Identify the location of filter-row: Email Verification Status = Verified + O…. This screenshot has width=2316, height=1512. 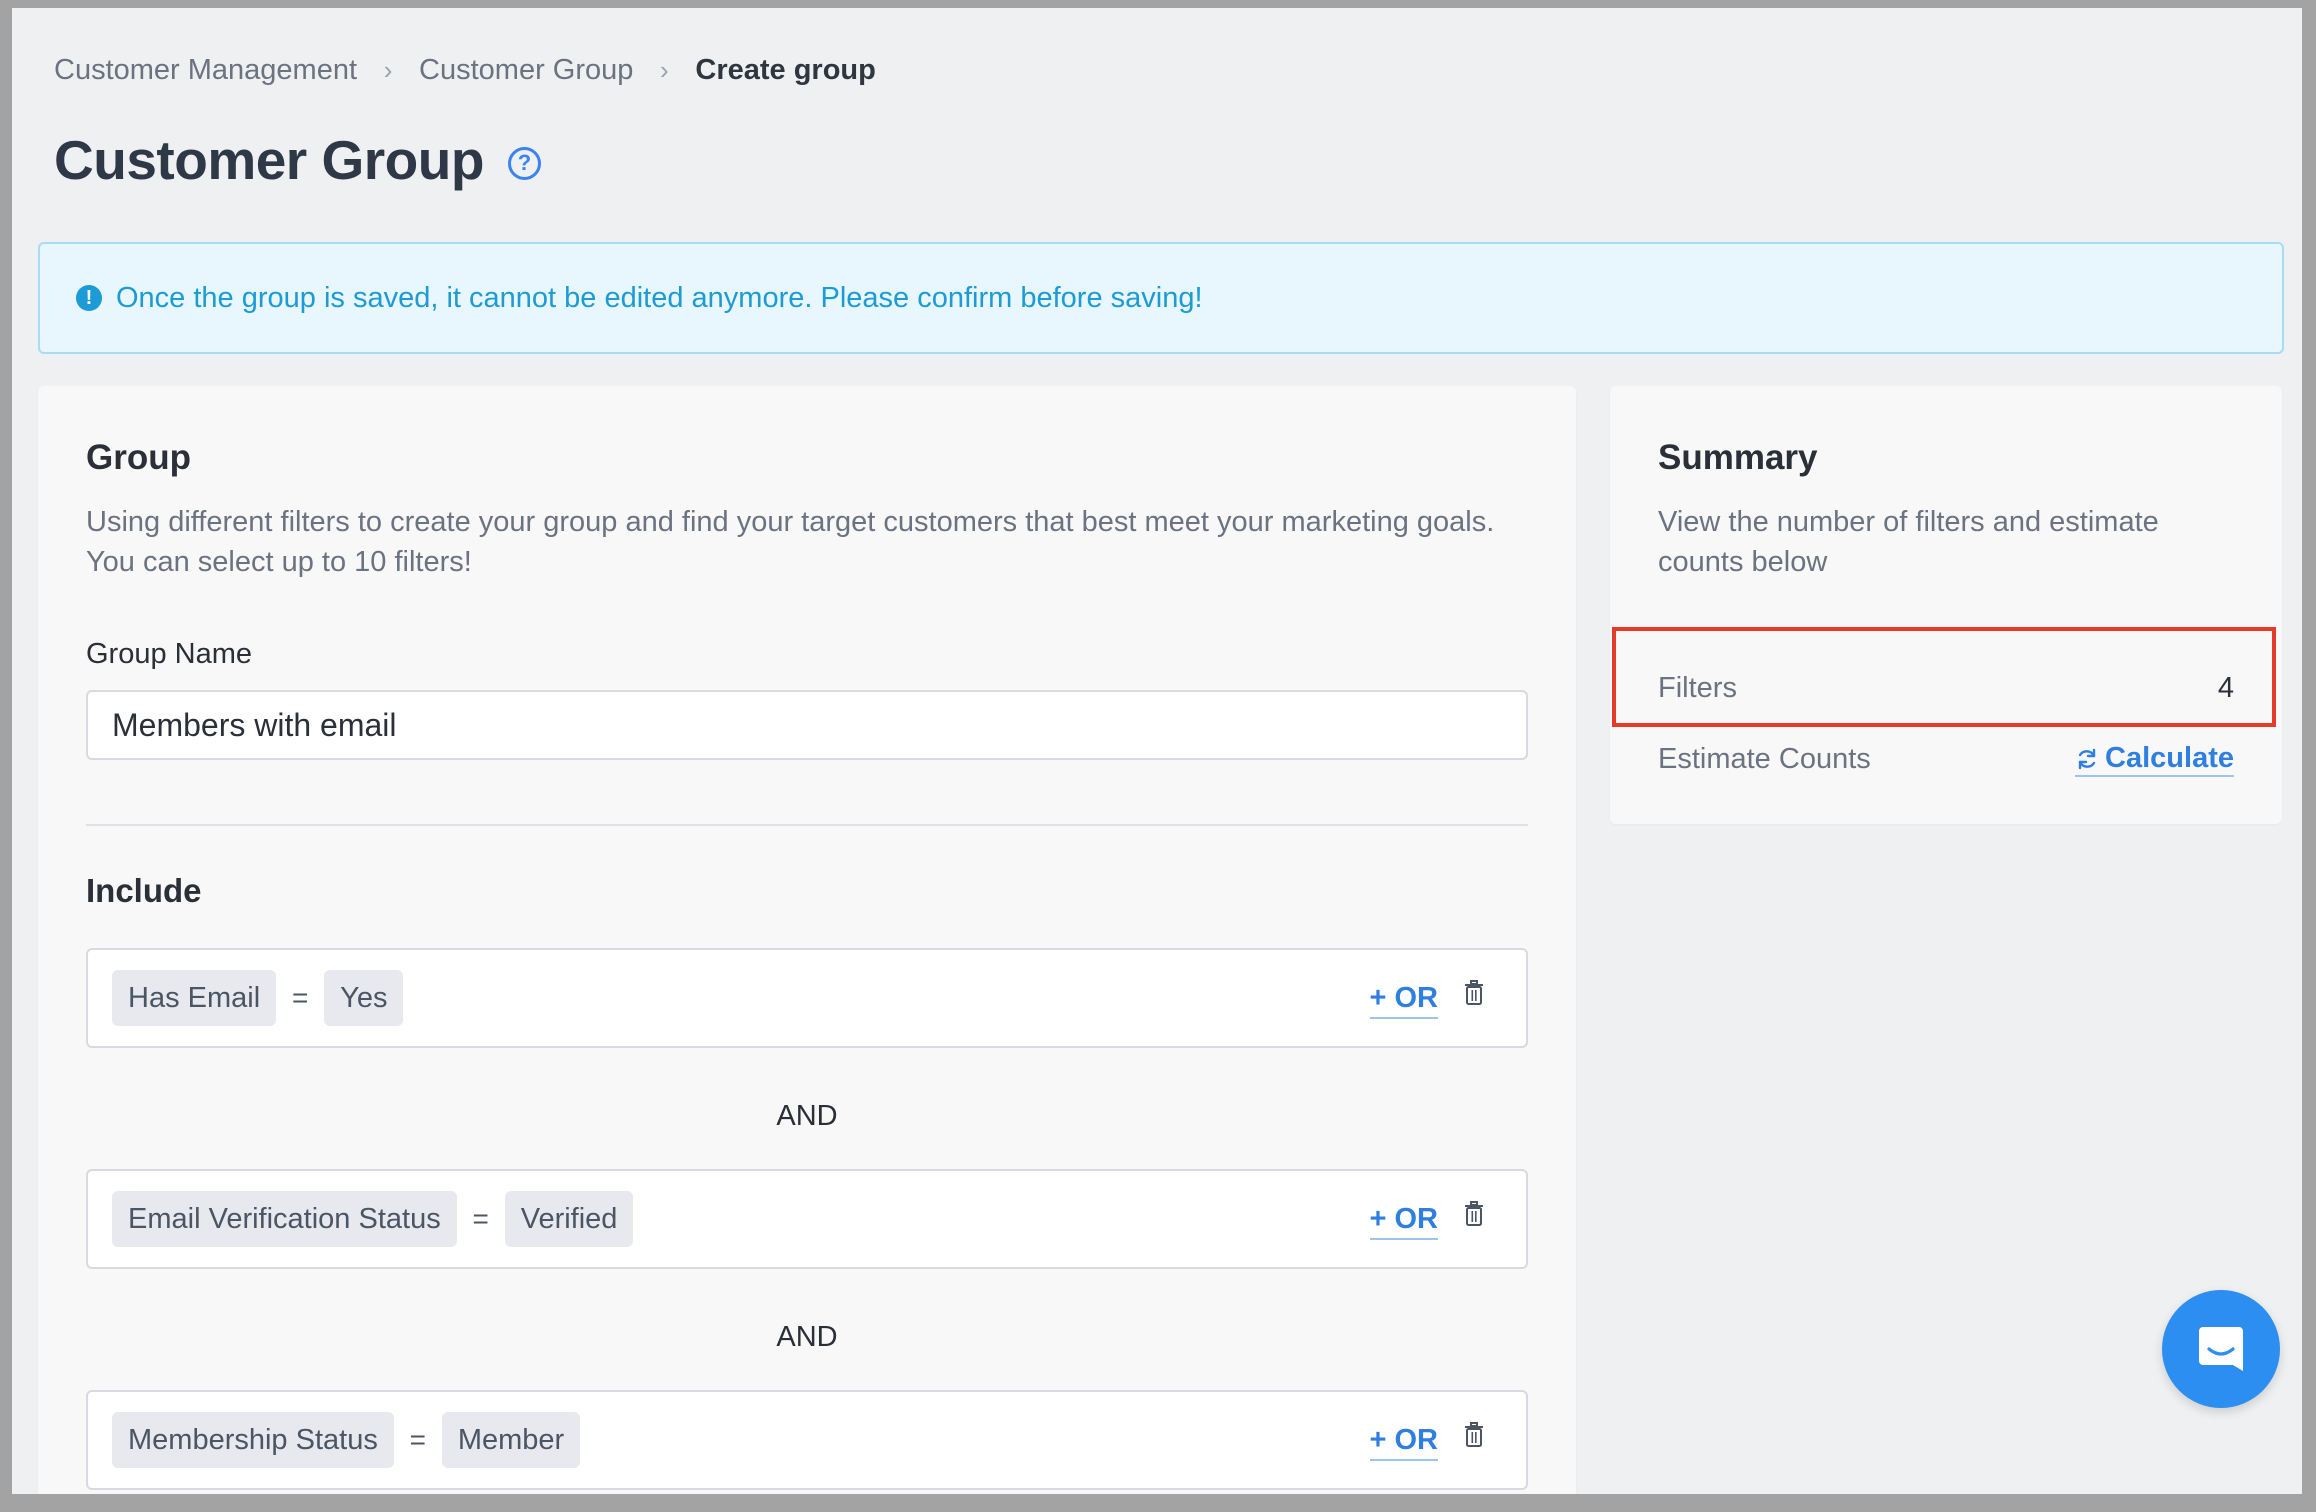
(807, 1219).